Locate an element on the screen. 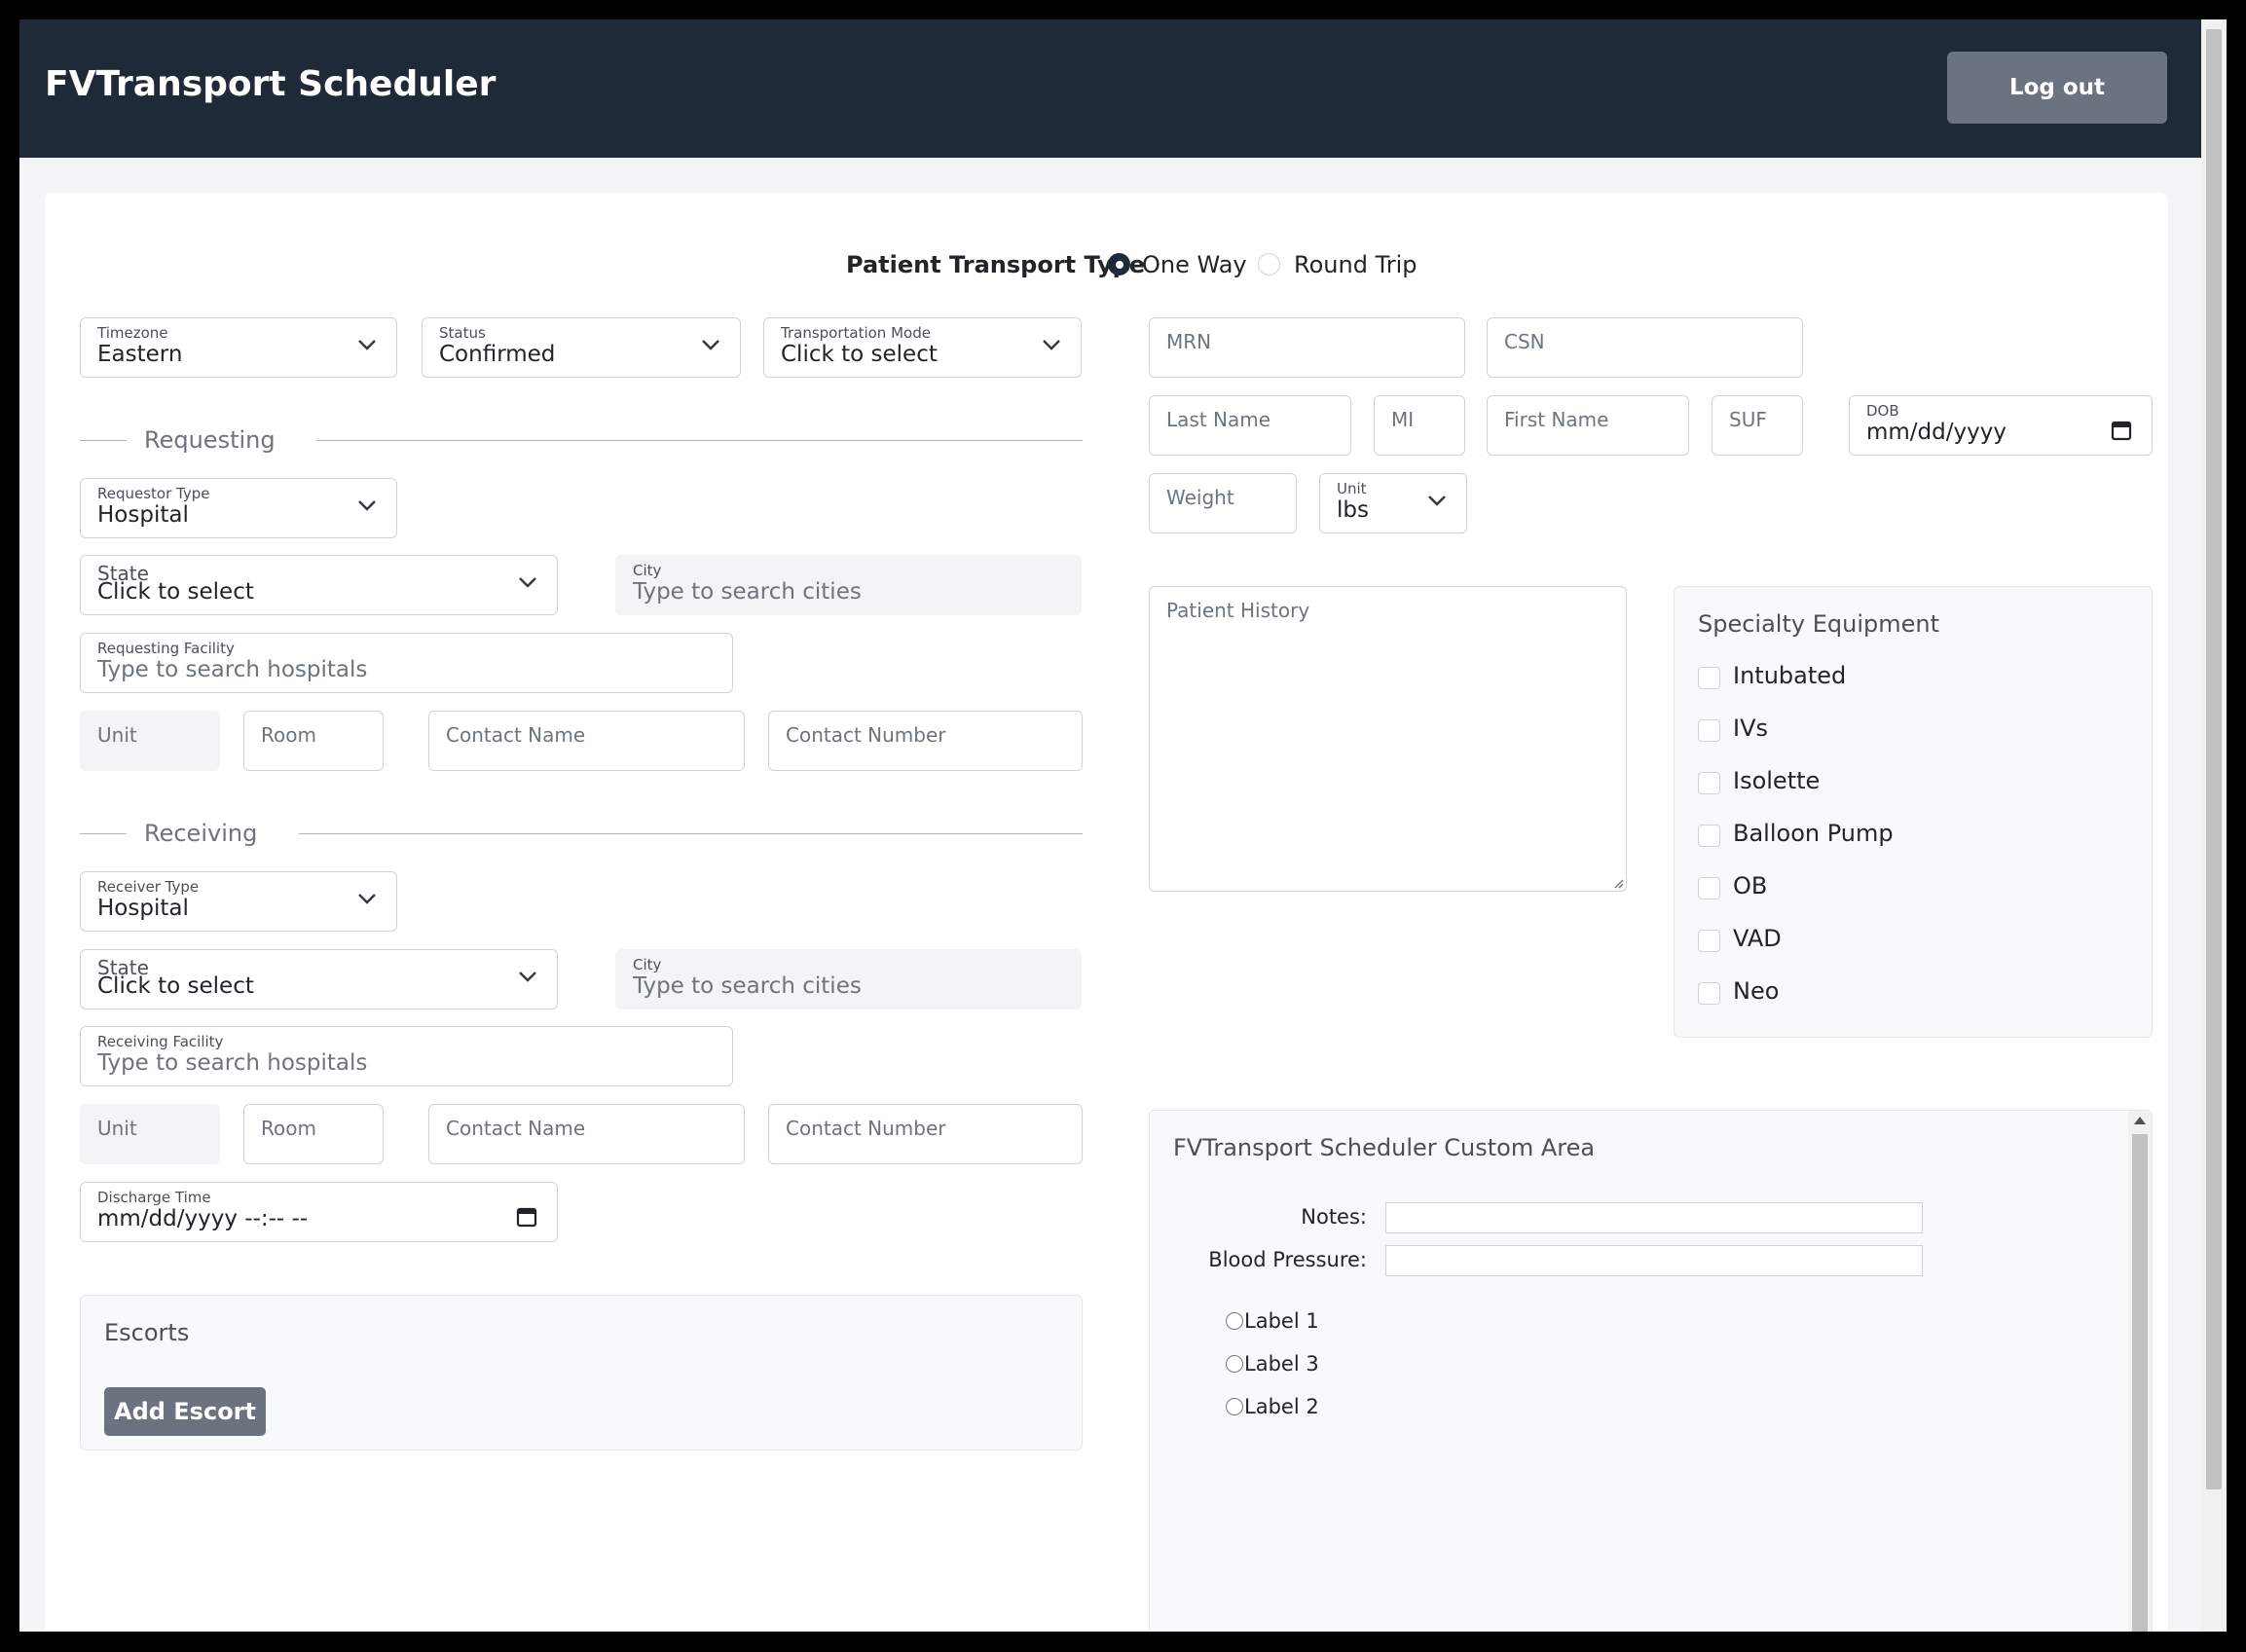 Image resolution: width=2246 pixels, height=1652 pixels. checkbox-ivs is located at coordinates (1709, 730).